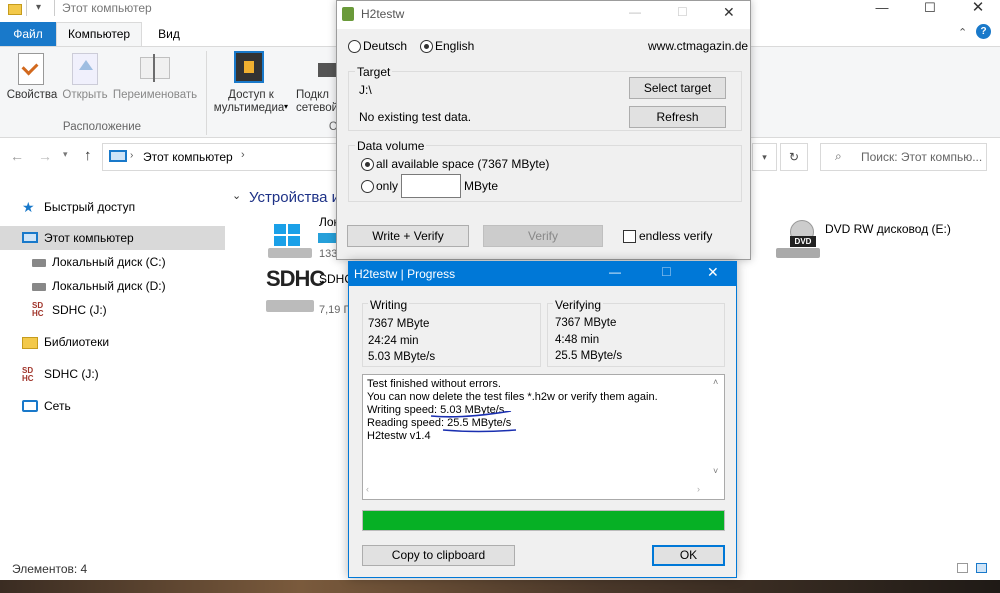 This screenshot has height=593, width=1000. What do you see at coordinates (677, 117) in the screenshot?
I see `refresh-button: Refresh` at bounding box center [677, 117].